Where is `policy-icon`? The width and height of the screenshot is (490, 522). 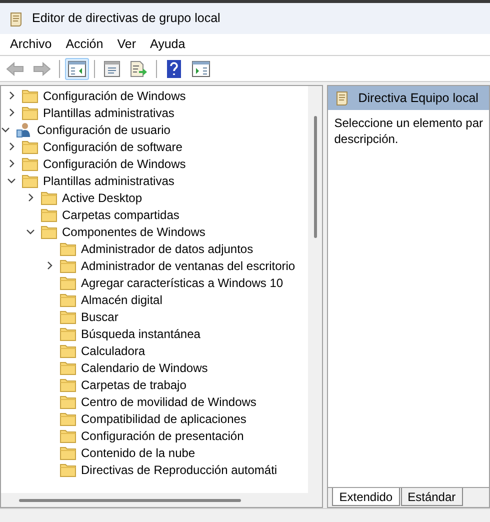
policy-icon is located at coordinates (342, 98).